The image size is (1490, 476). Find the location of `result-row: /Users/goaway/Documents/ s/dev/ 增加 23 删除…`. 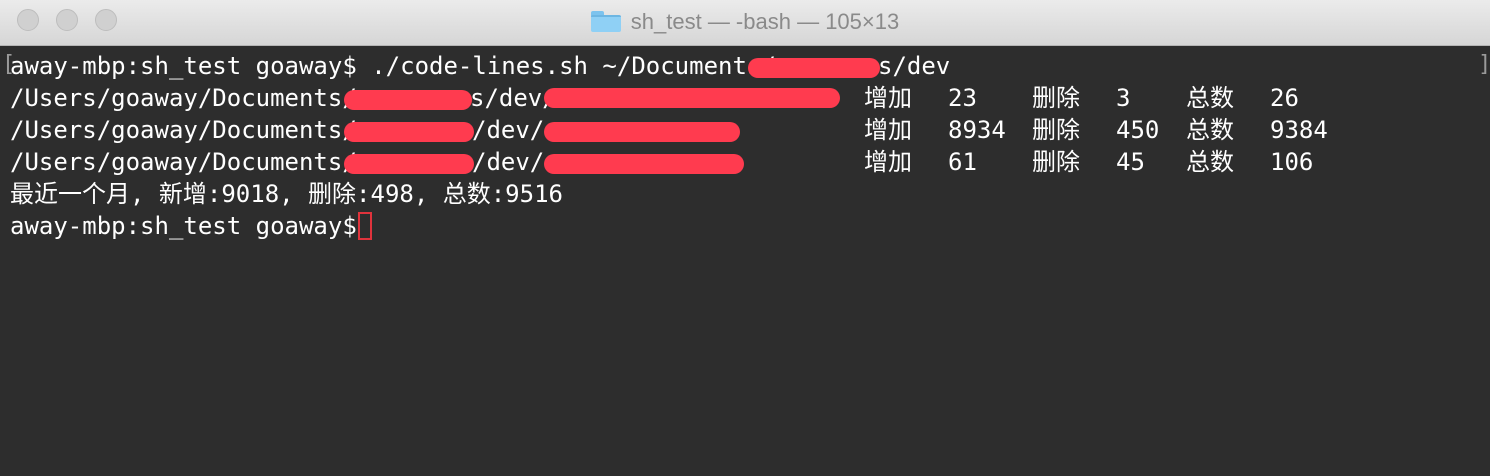

result-row: /Users/goaway/Documents/ s/dev/ 增加 23 删除… is located at coordinates (740, 98).